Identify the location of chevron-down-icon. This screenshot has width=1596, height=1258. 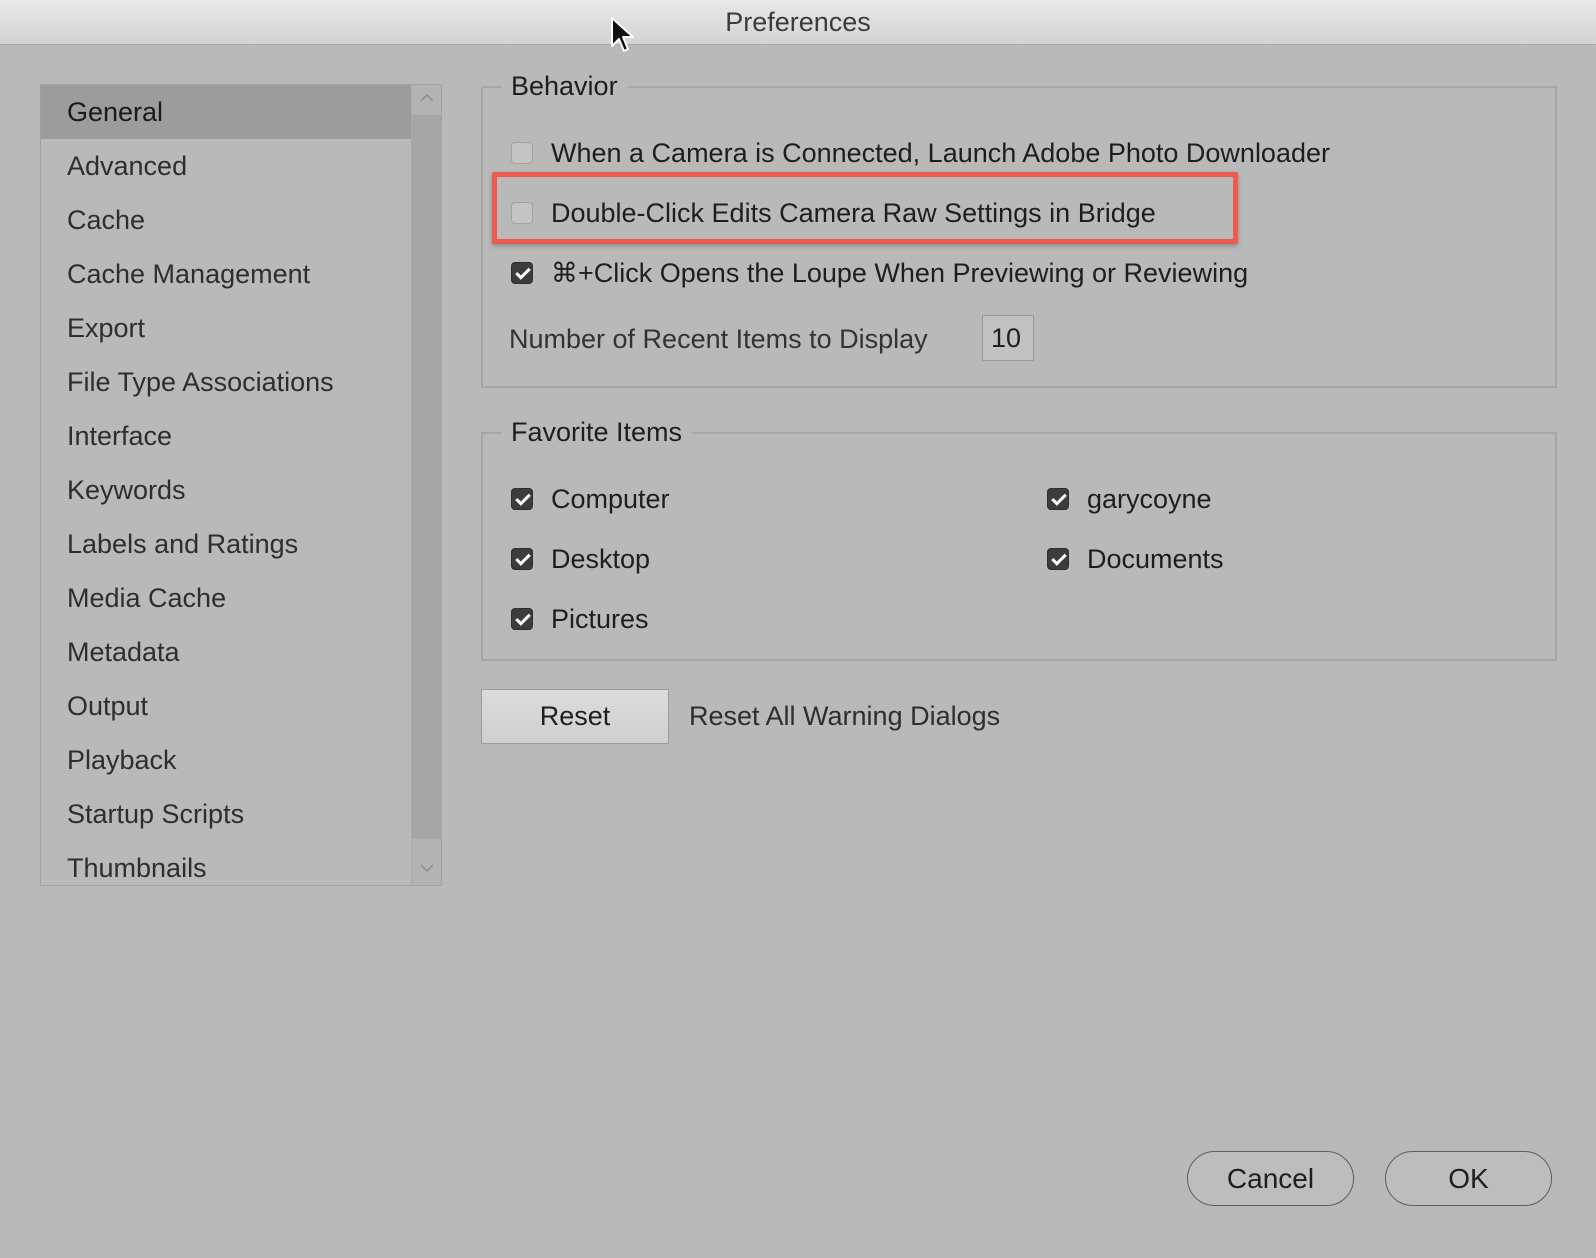
(426, 869).